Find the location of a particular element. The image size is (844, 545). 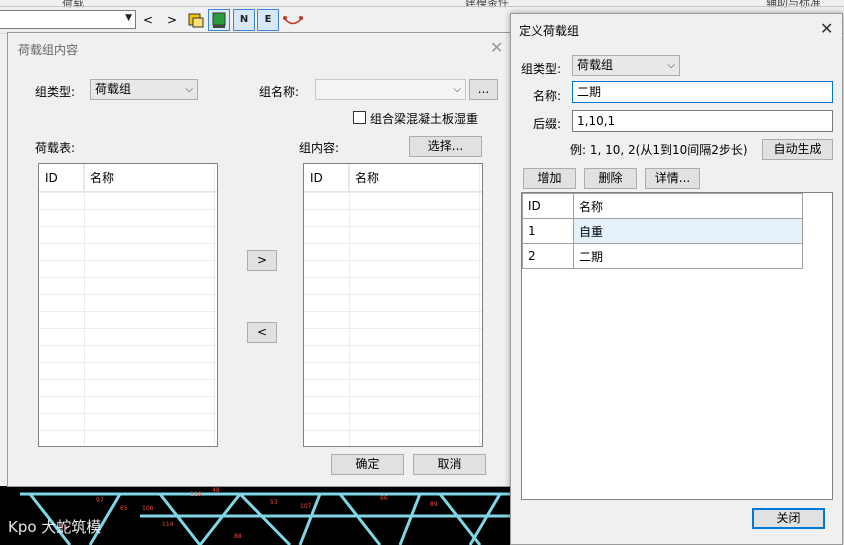

row-id: 2 is located at coordinates (548, 256).